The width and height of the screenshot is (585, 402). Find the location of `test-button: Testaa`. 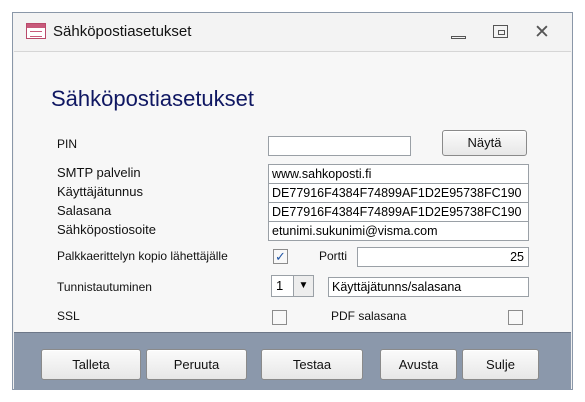

test-button: Testaa is located at coordinates (312, 364).